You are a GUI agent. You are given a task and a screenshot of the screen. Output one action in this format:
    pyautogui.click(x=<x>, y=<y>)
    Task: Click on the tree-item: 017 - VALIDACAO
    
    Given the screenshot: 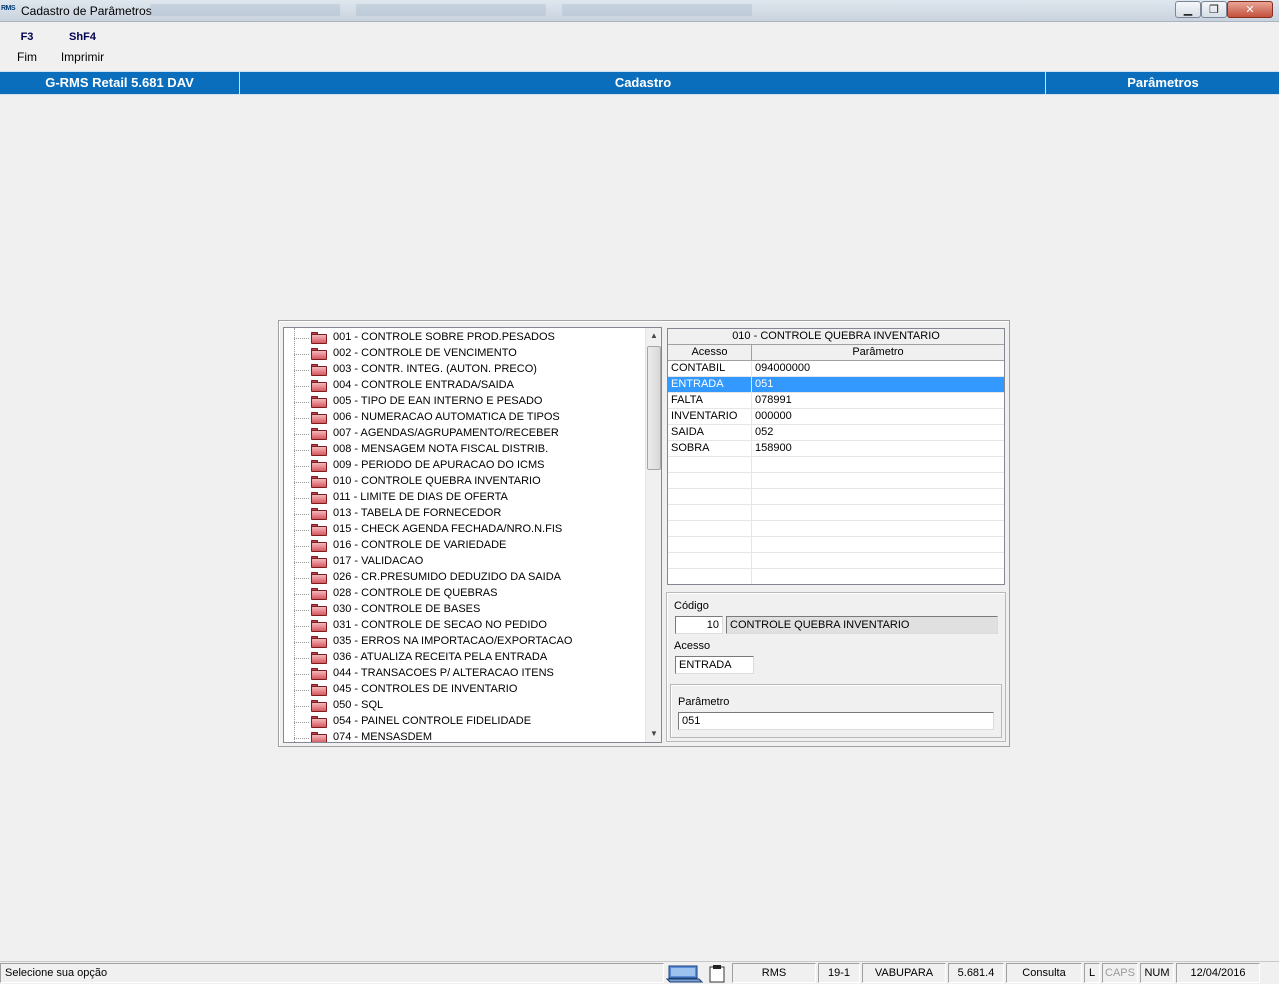 What is the action you would take?
    pyautogui.click(x=464, y=562)
    